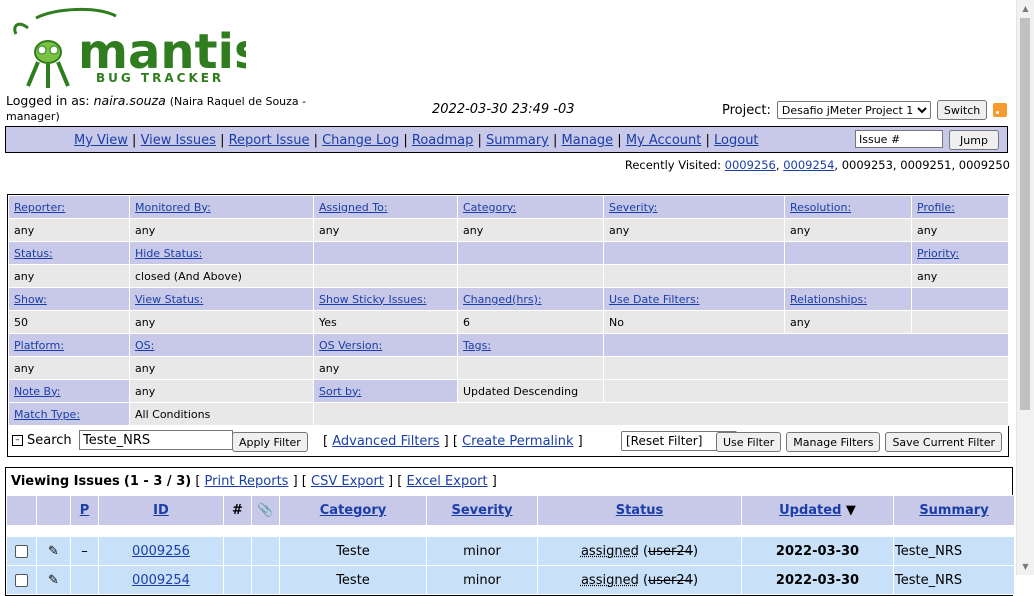 This screenshot has height=596, width=1034. I want to click on vertical-scrollbar: ▲ ▼, so click(1025, 287).